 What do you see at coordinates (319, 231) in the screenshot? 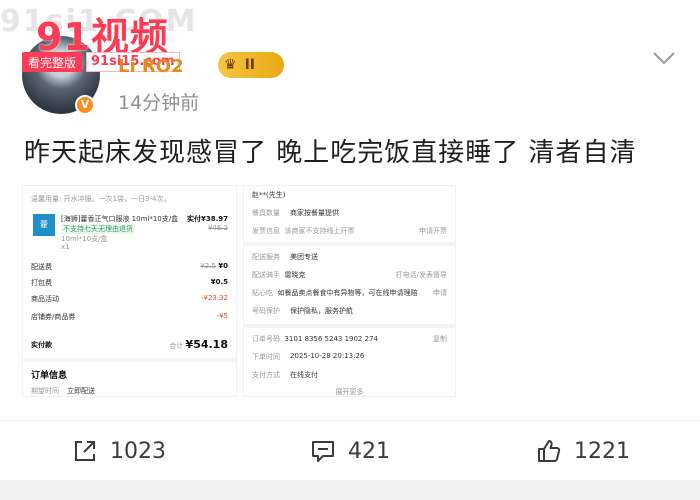
I see `invoice-value: 该商家不支持线上开票` at bounding box center [319, 231].